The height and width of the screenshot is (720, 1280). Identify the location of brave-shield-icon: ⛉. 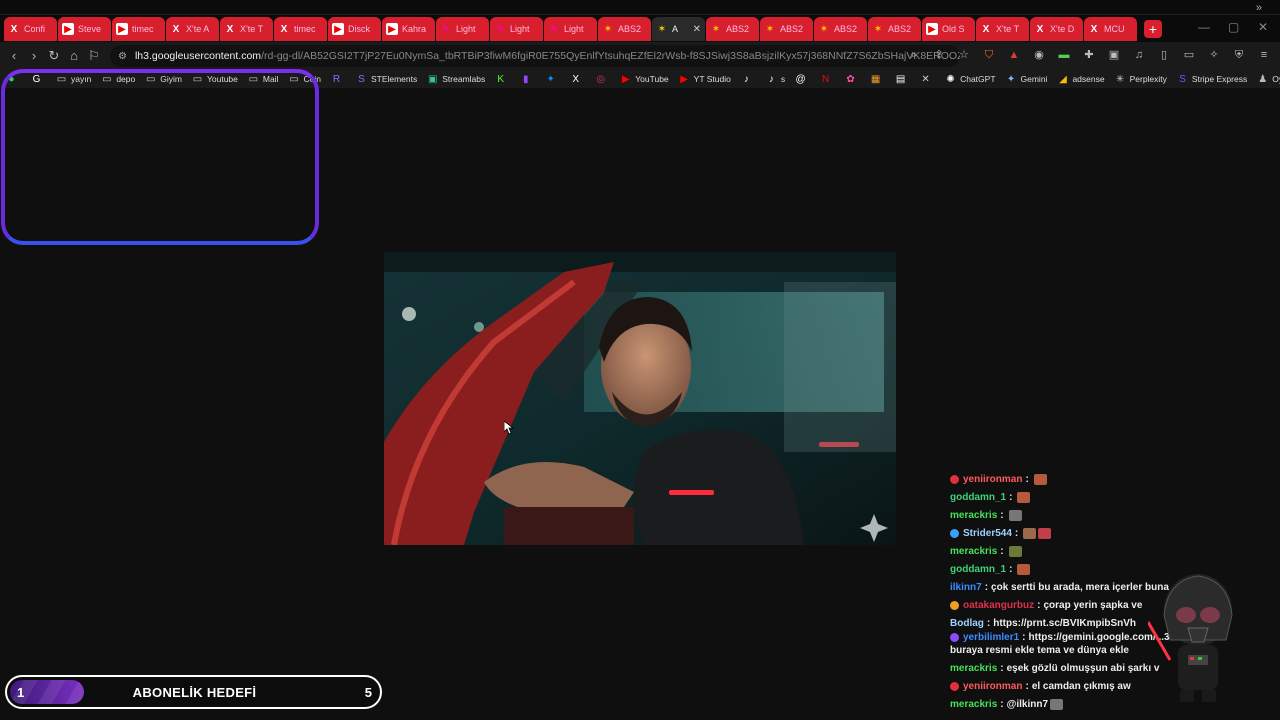
(989, 55).